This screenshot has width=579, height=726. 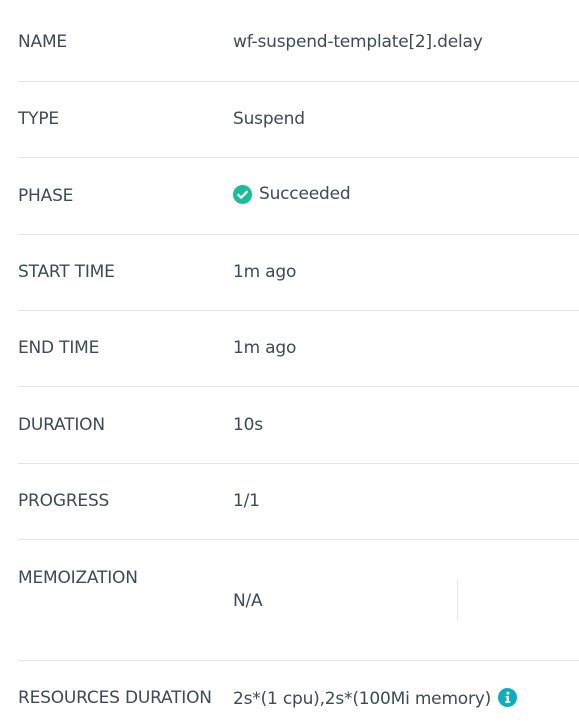 I want to click on start-time-label: START TIME, so click(x=66, y=272).